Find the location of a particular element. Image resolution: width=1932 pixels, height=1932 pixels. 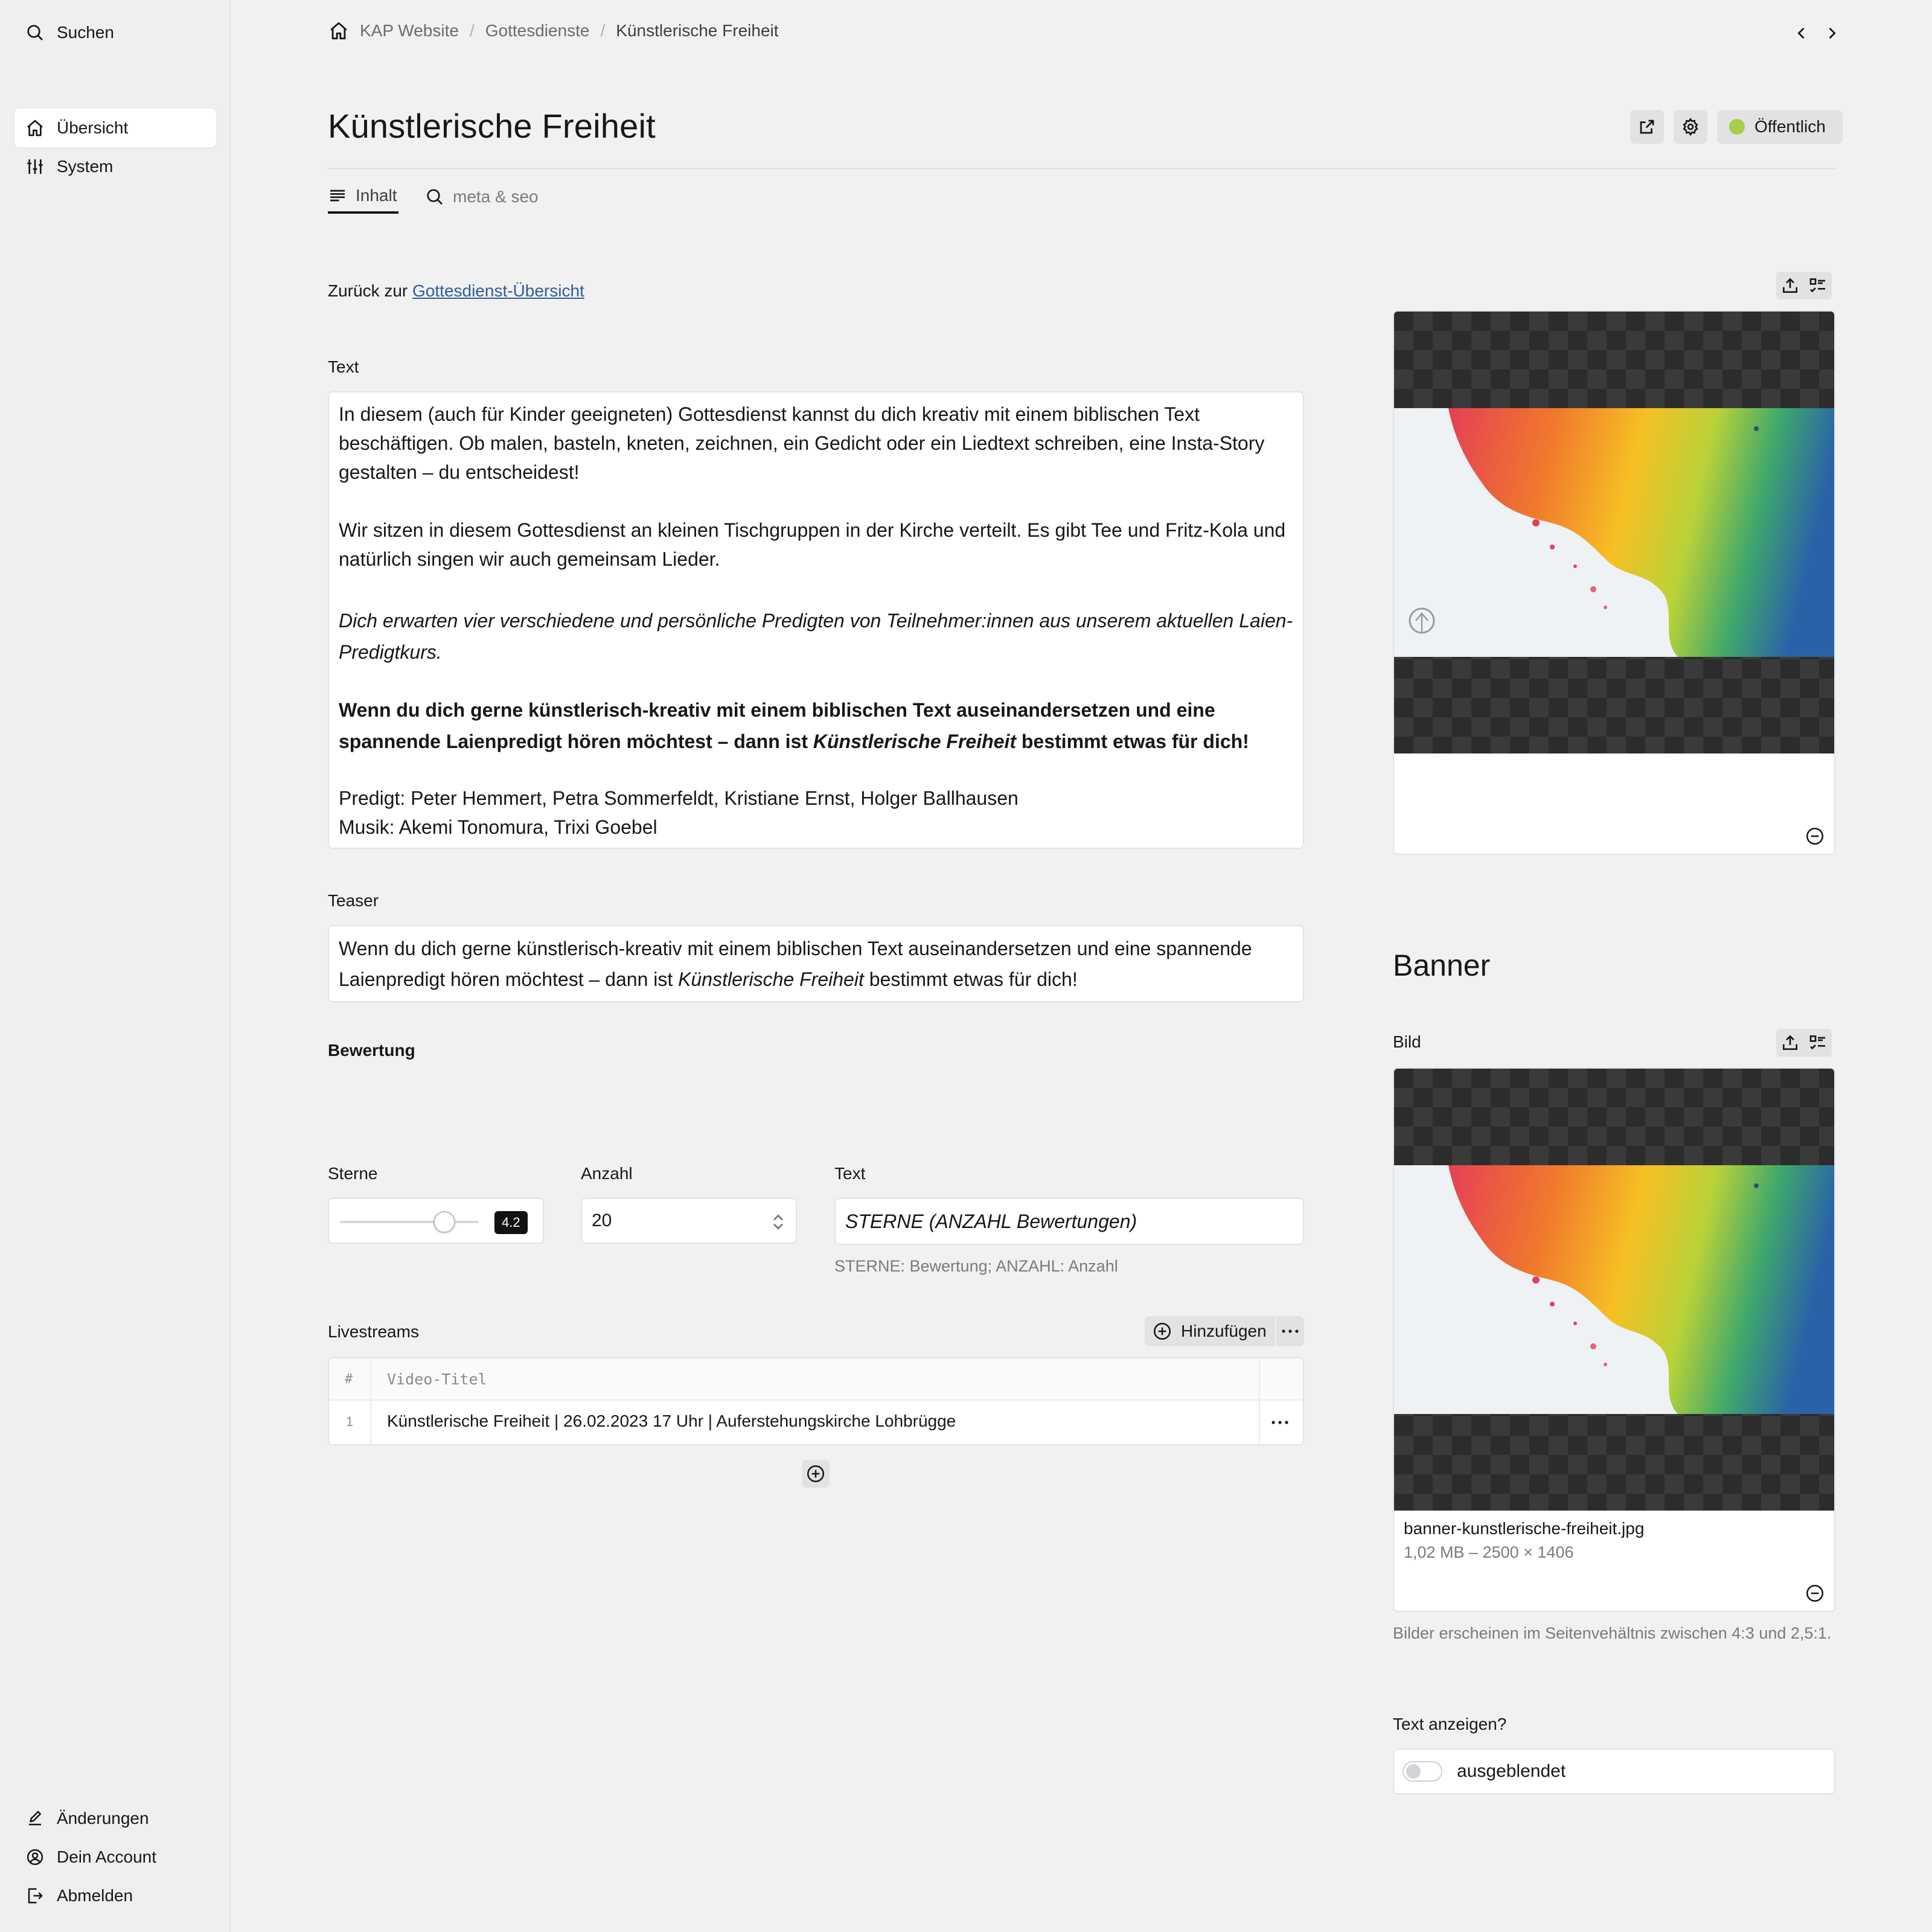

sidebar-item-label: Abmelden is located at coordinates (95, 1895).